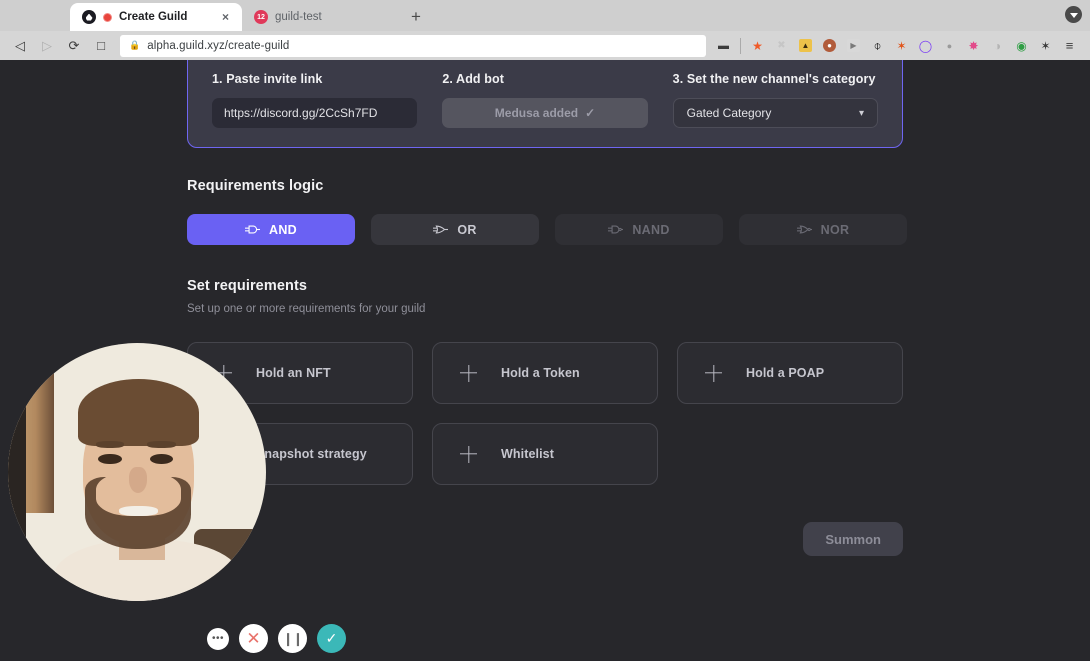  Describe the element at coordinates (804, 229) in the screenshot. I see `nor-gate-icon` at that location.